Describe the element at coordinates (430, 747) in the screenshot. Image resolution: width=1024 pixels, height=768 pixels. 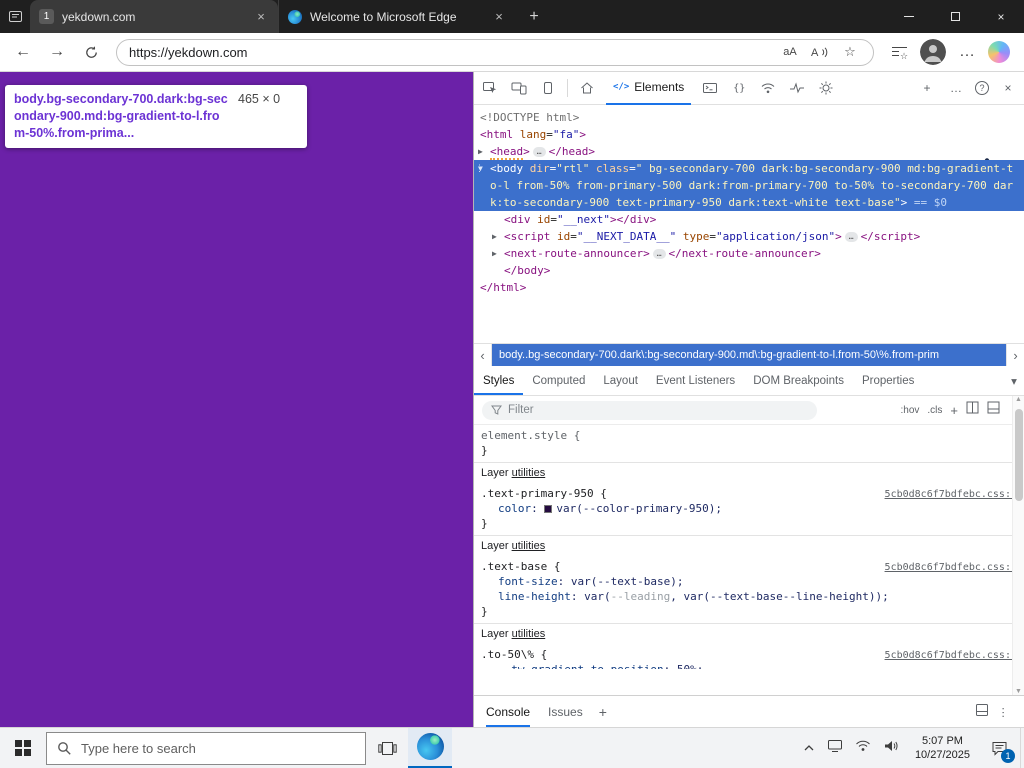
I see `edge-taskbar-button` at that location.